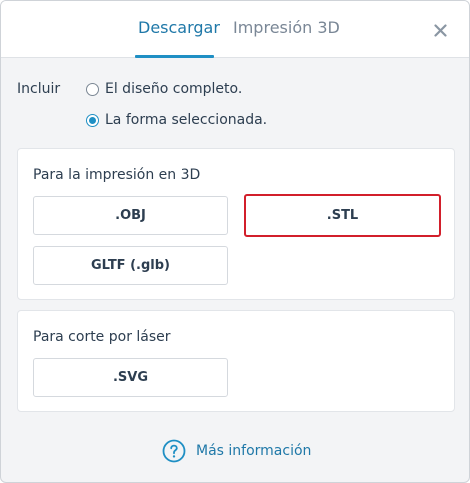 The height and width of the screenshot is (483, 470). What do you see at coordinates (174, 451) in the screenshot?
I see `question-circle-icon` at bounding box center [174, 451].